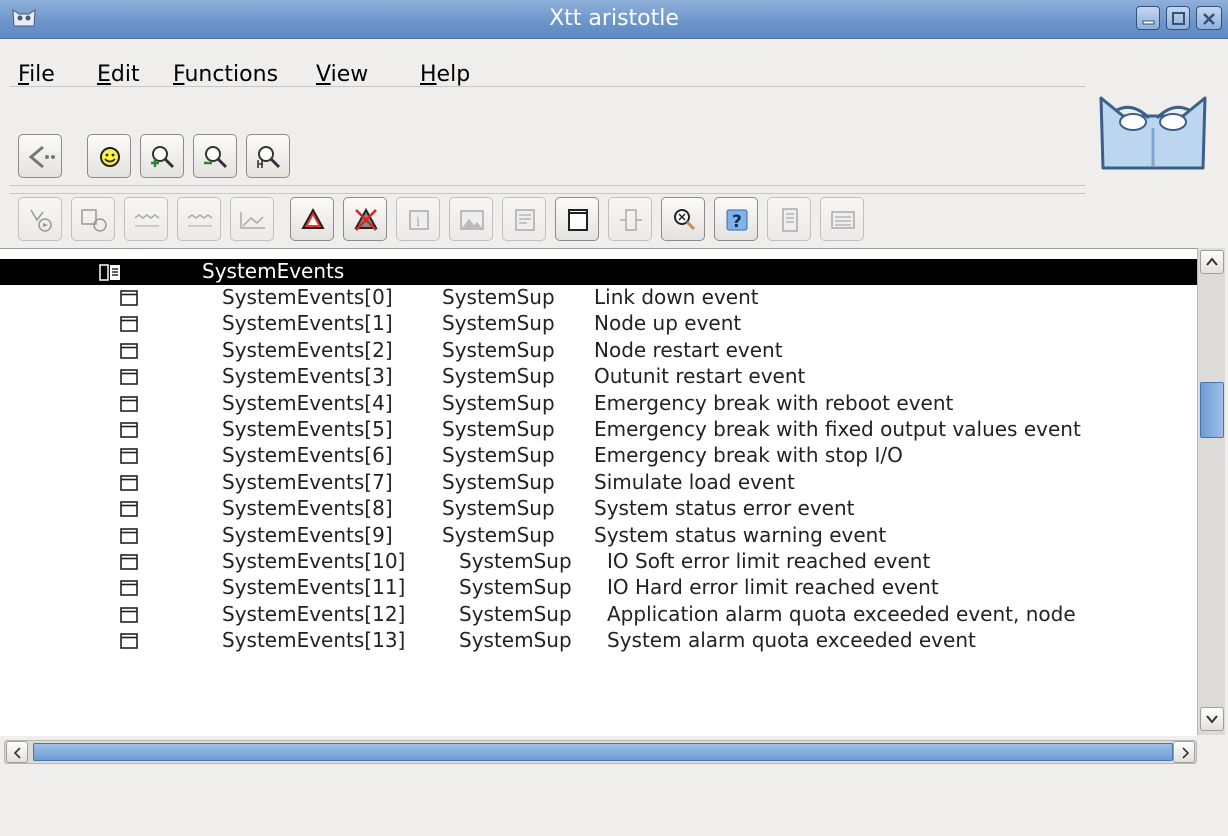 This screenshot has width=1228, height=836. I want to click on menu-file: File, so click(36, 74).